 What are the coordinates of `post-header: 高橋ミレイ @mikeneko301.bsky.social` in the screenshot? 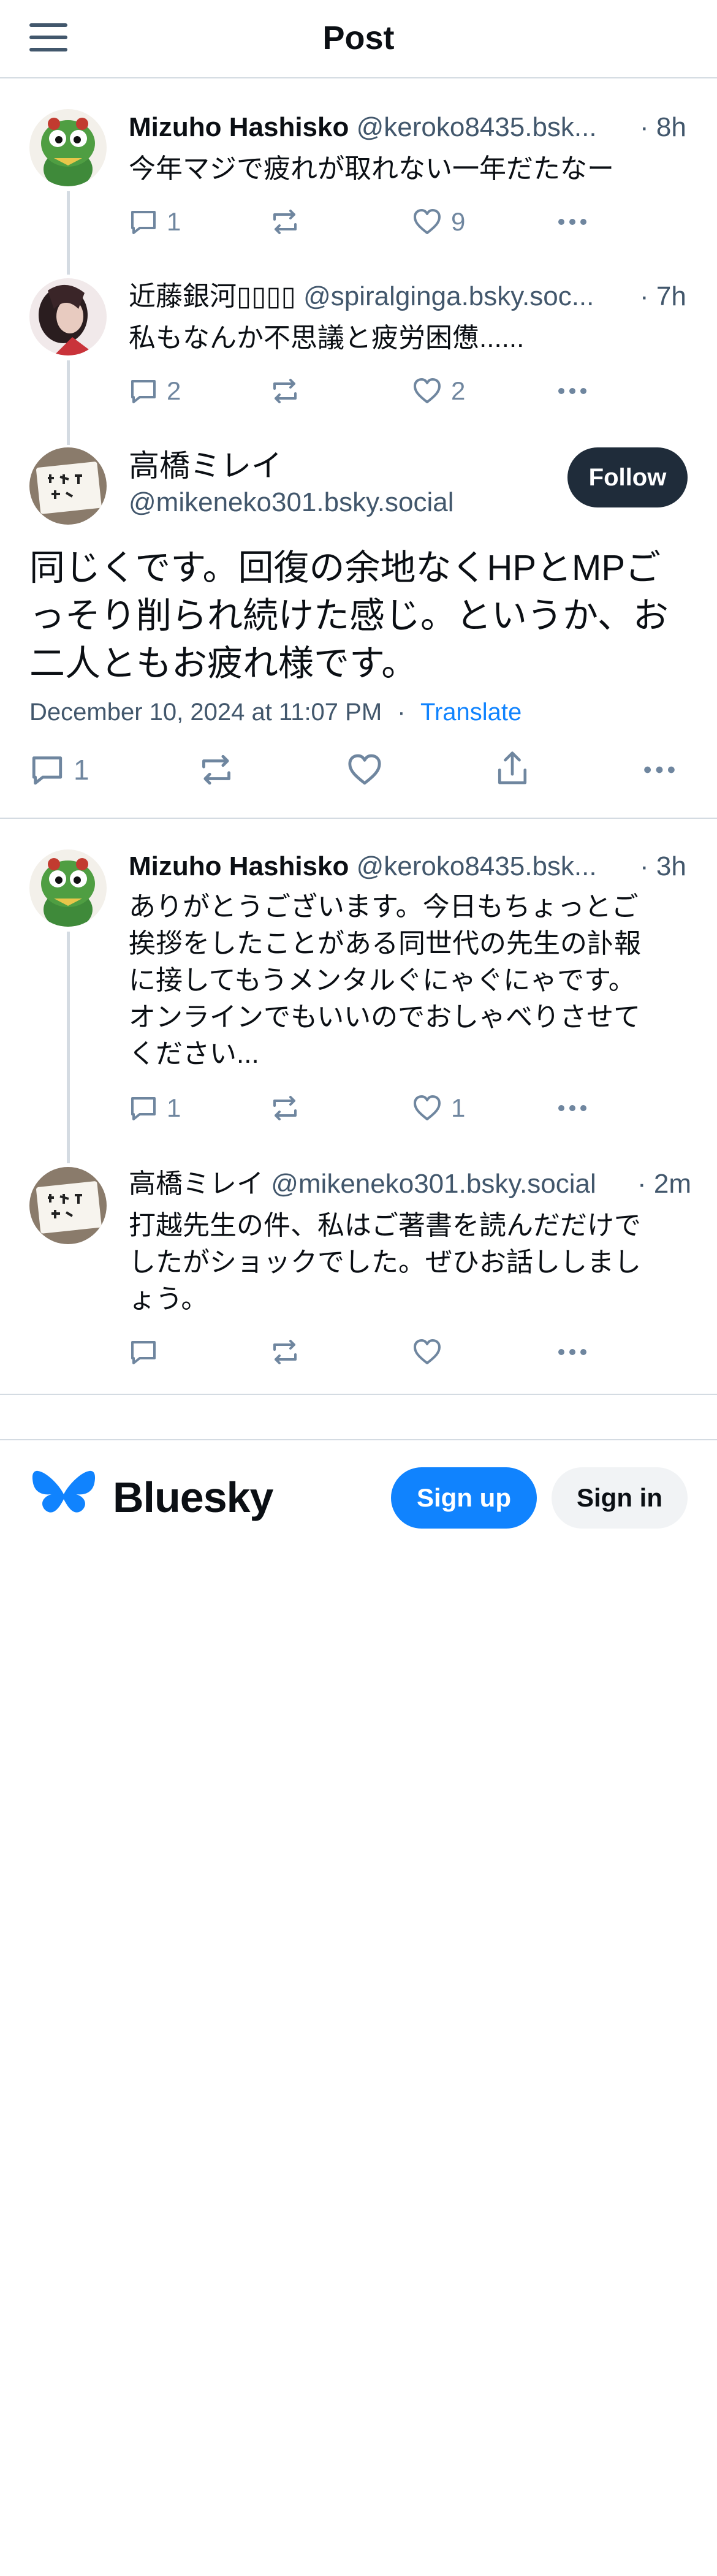 It's located at (383, 1184).